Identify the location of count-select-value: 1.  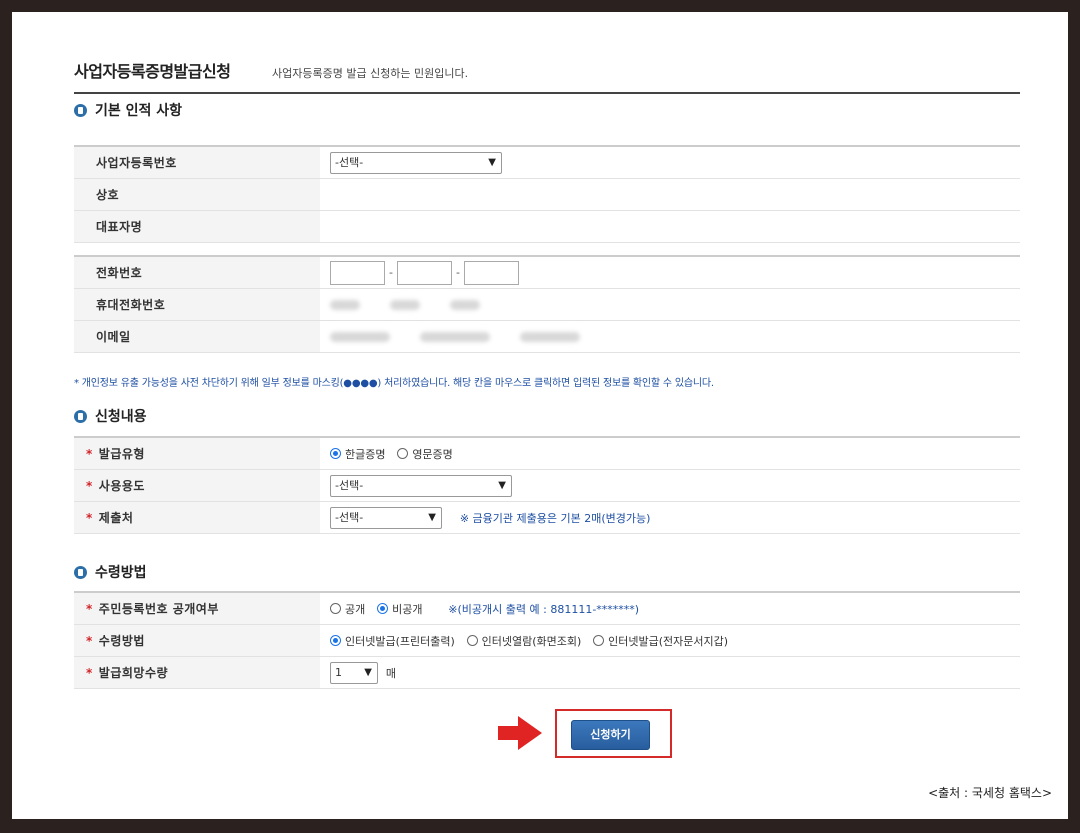
(338, 672).